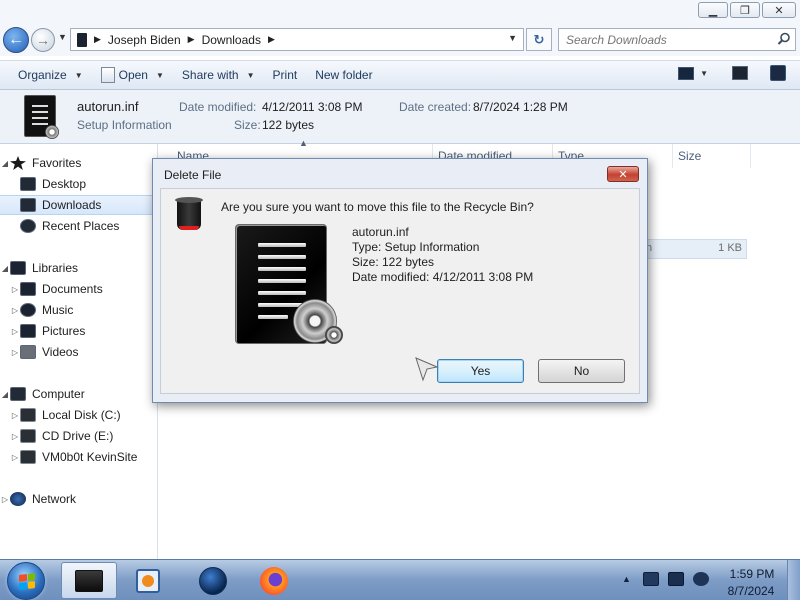 This screenshot has height=600, width=800. Describe the element at coordinates (79, 499) in the screenshot. I see `nav-network: ▷ Network` at that location.